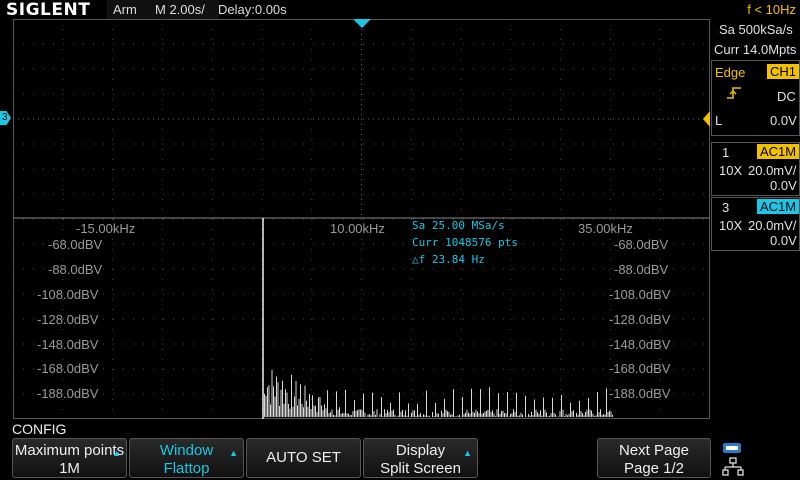  Describe the element at coordinates (186, 450) in the screenshot. I see `softkey-label: Window` at that location.